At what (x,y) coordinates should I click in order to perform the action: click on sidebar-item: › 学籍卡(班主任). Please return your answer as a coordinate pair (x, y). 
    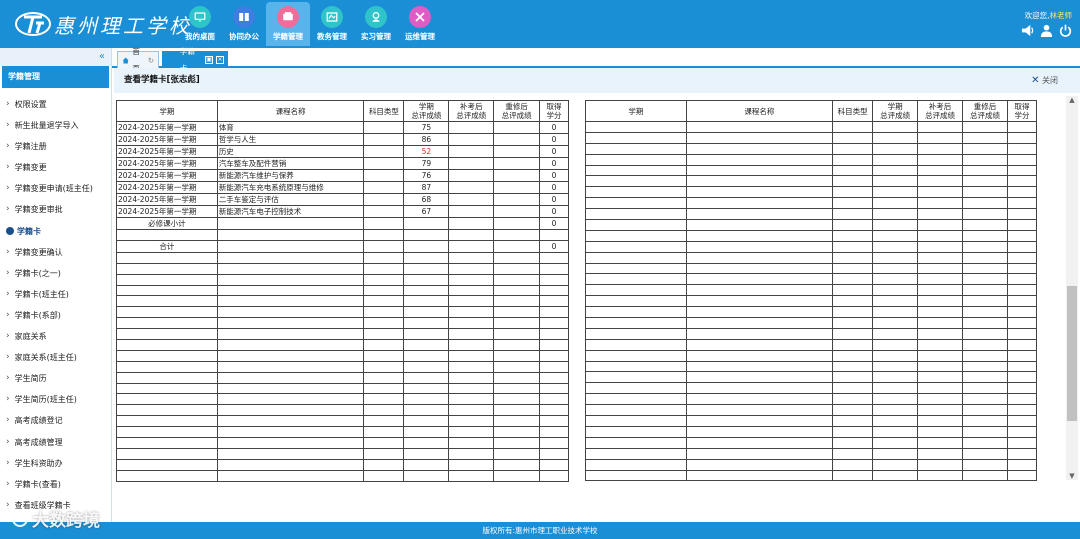
    Looking at the image, I should click on (55, 294).